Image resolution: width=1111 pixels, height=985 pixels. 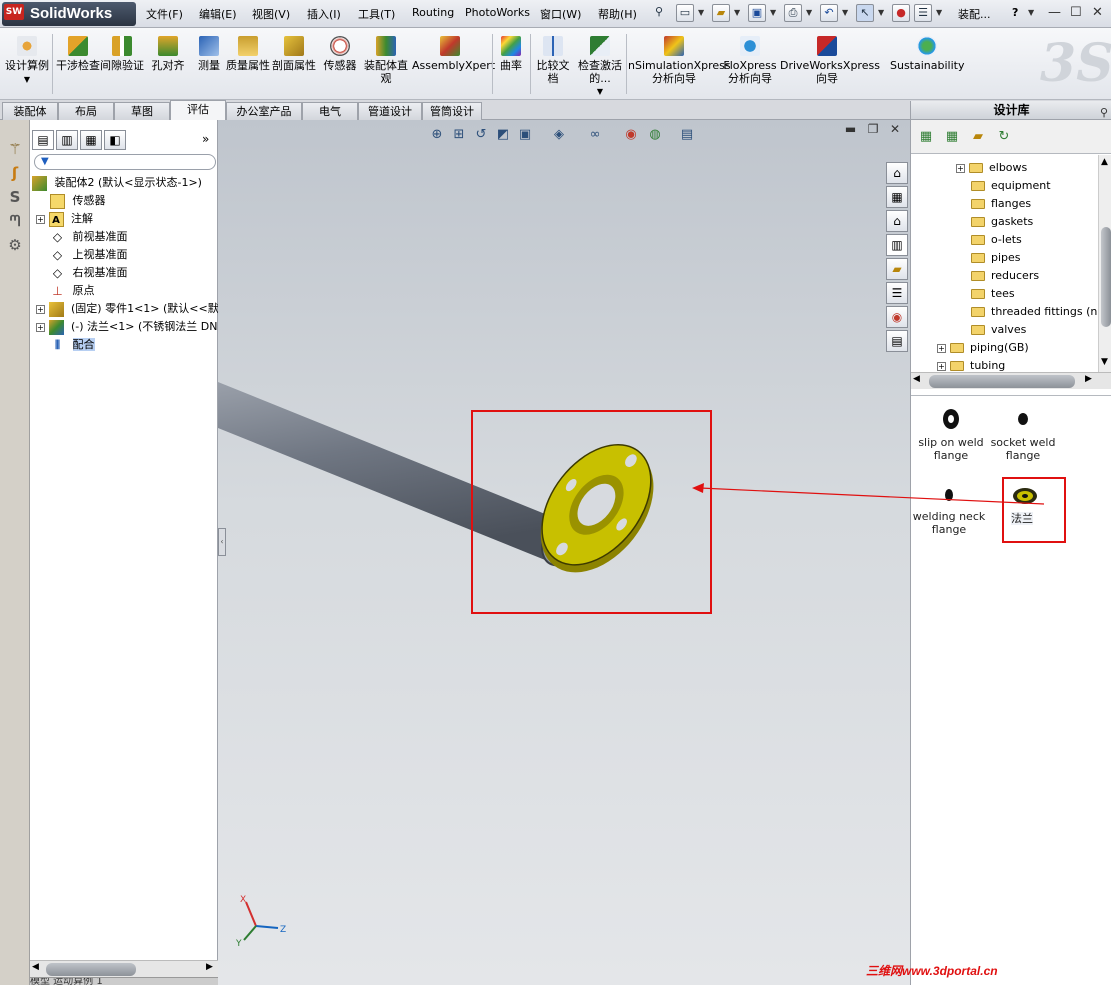 I want to click on view-palette-icon: ☰, so click(x=897, y=293).